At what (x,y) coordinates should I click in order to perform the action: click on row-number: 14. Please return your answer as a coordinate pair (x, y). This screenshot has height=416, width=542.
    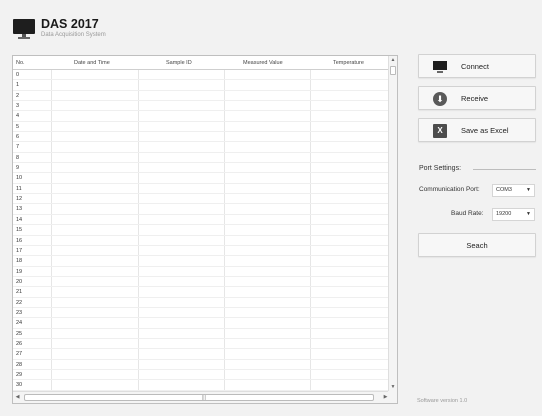
    Looking at the image, I should click on (19, 219).